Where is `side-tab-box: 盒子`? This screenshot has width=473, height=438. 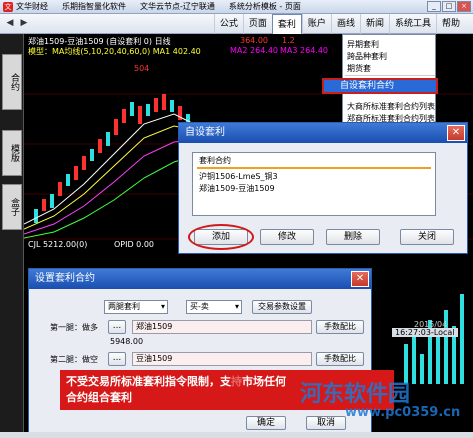 side-tab-box: 盒子 is located at coordinates (12, 207).